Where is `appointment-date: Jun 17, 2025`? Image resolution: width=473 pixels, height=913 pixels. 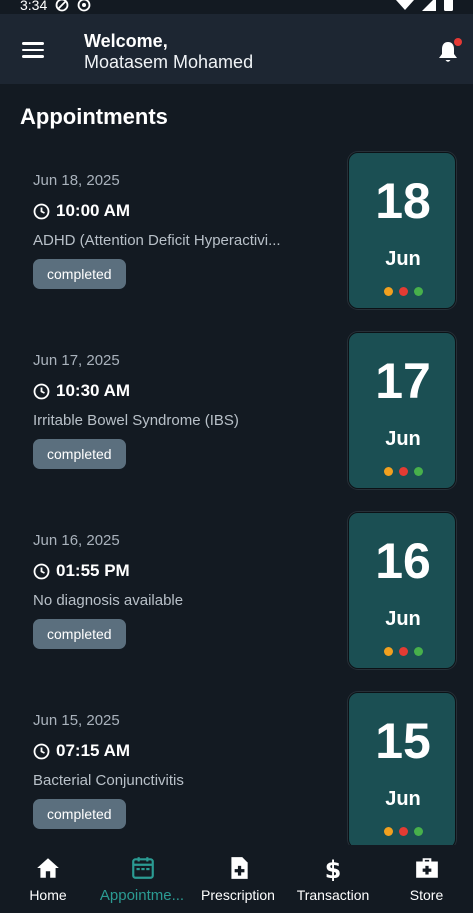 appointment-date: Jun 17, 2025 is located at coordinates (76, 360).